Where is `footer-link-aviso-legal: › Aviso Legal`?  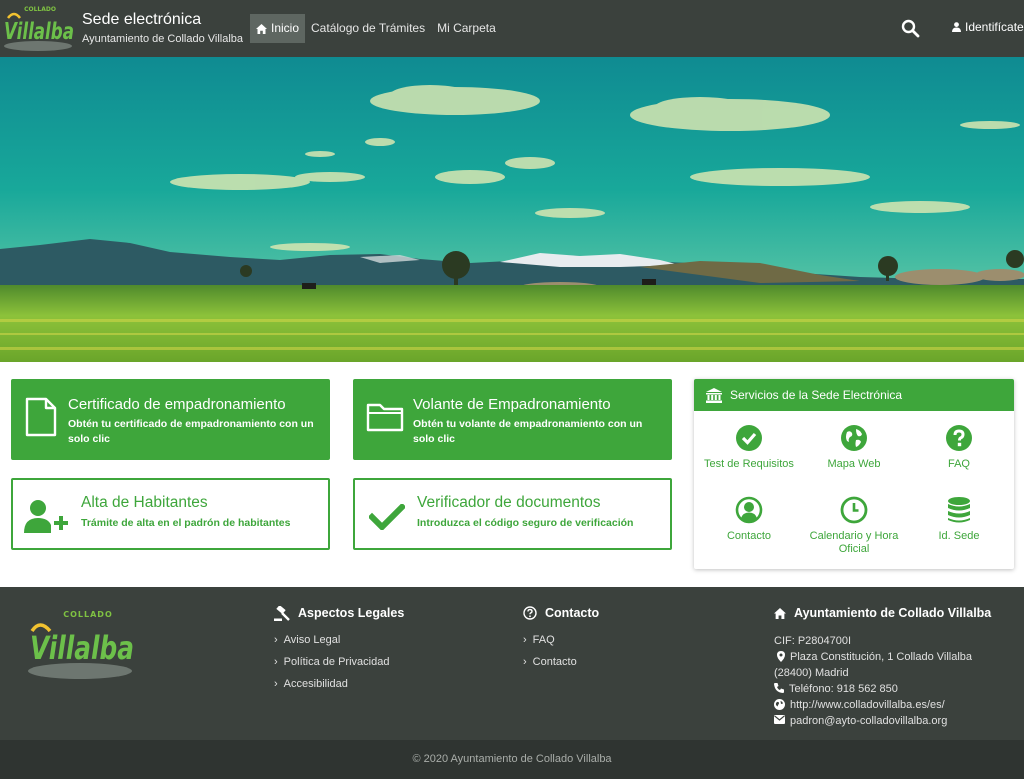 footer-link-aviso-legal: › Aviso Legal is located at coordinates (339, 640).